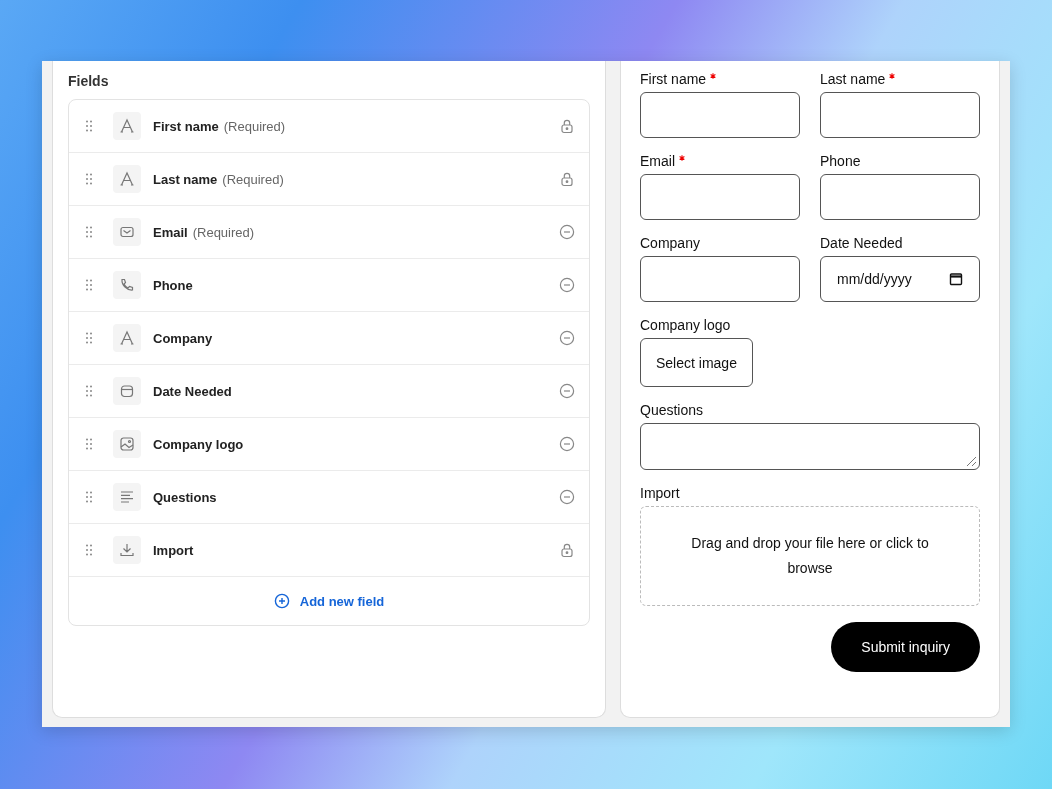  I want to click on phone-icon, so click(127, 285).